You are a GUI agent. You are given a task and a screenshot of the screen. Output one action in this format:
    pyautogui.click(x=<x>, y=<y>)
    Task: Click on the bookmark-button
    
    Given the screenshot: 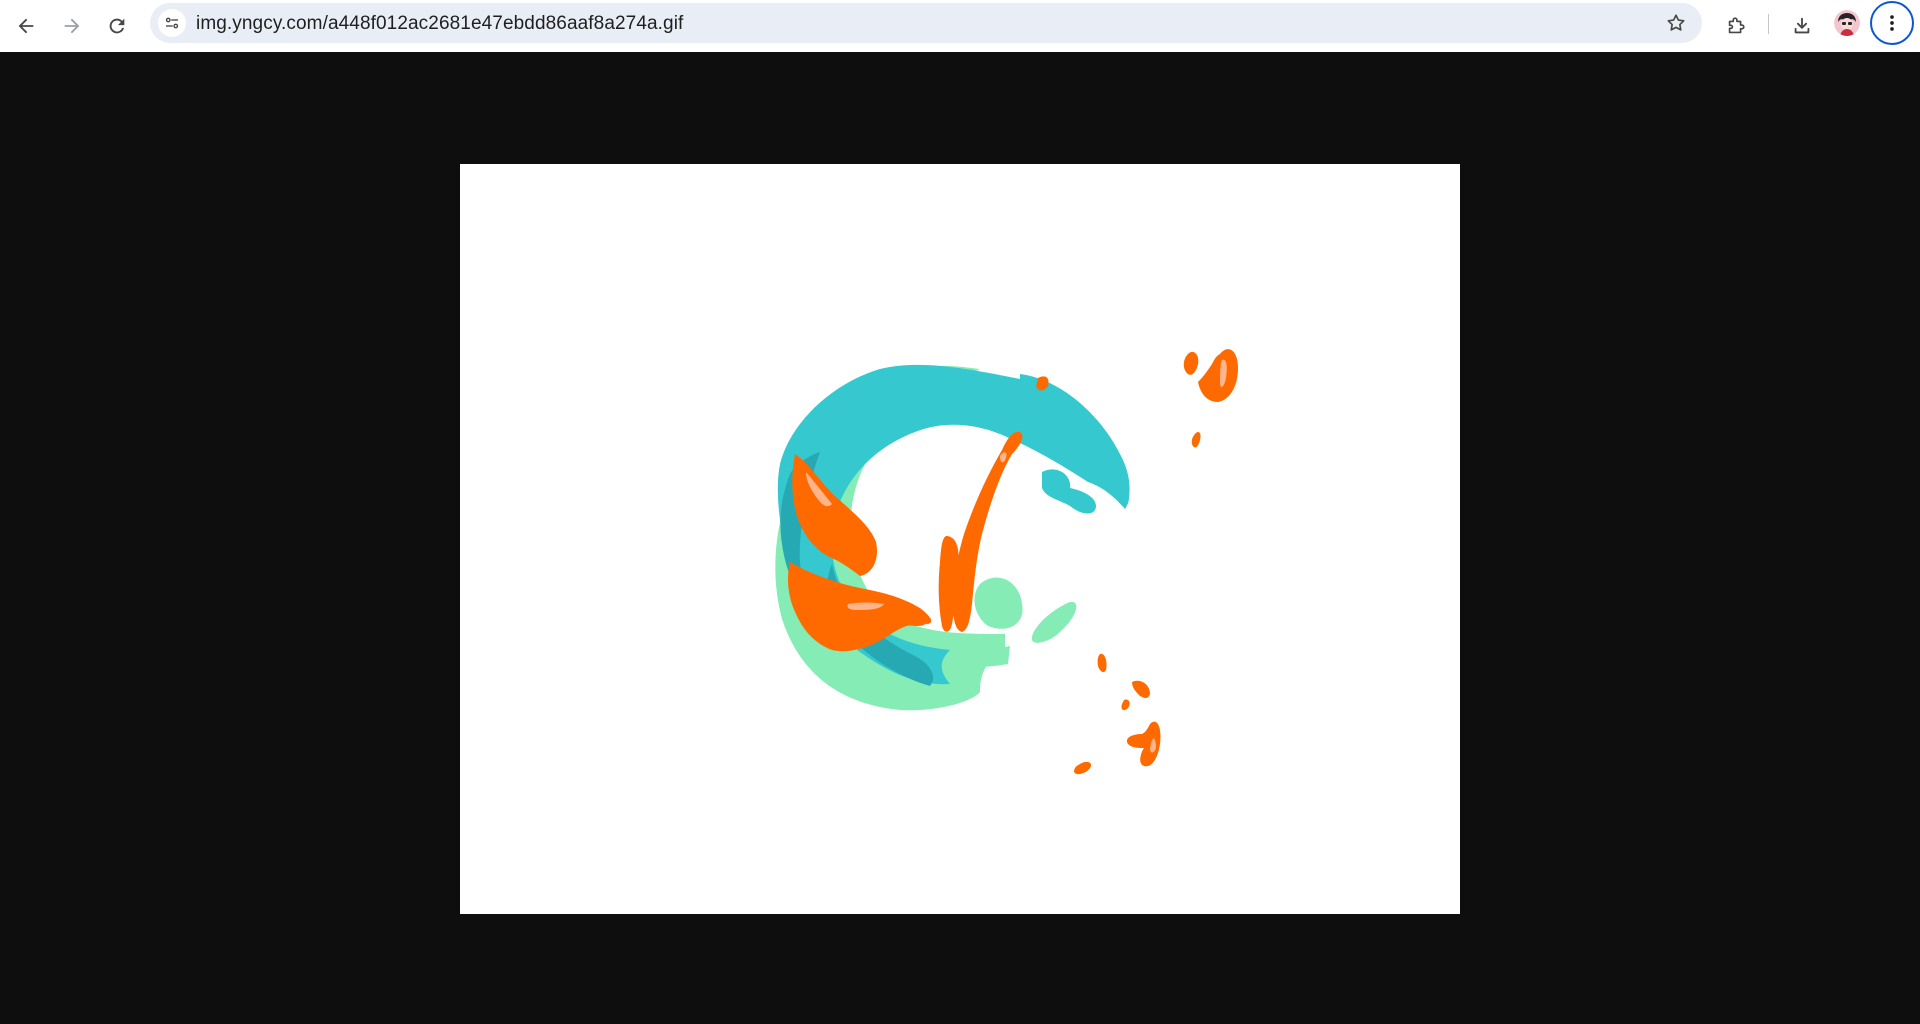 What is the action you would take?
    pyautogui.click(x=1676, y=23)
    